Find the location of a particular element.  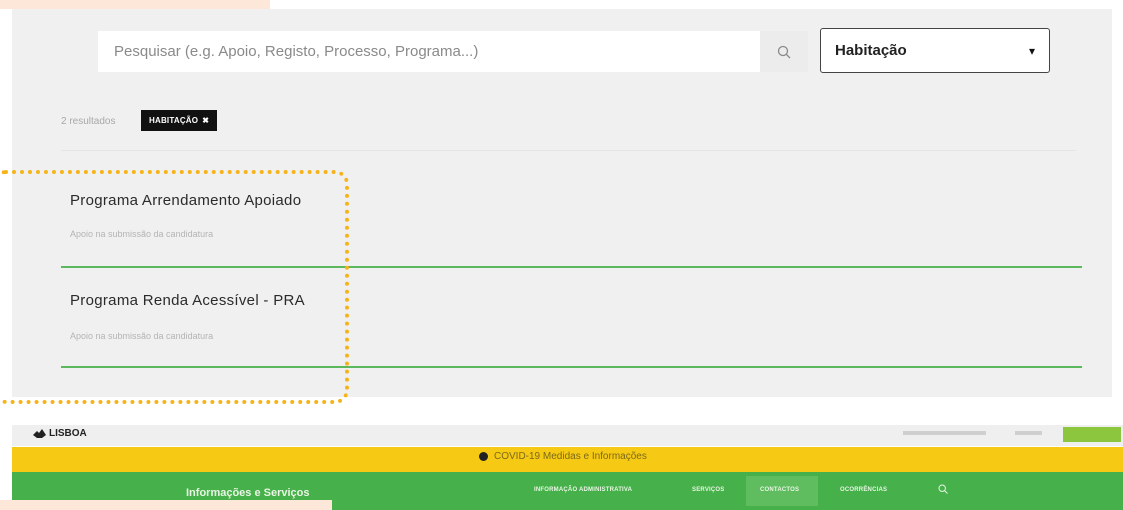

results-count: 2 resultados is located at coordinates (88, 121).